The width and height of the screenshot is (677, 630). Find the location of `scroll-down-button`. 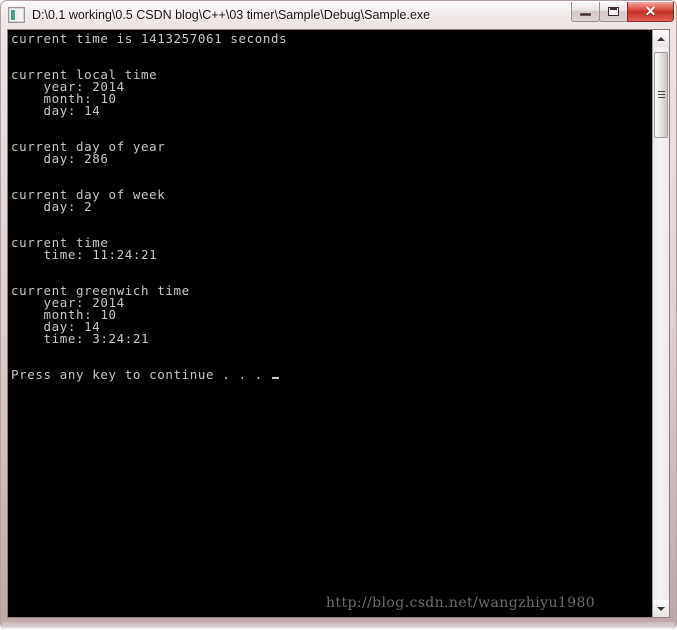

scroll-down-button is located at coordinates (661, 608).